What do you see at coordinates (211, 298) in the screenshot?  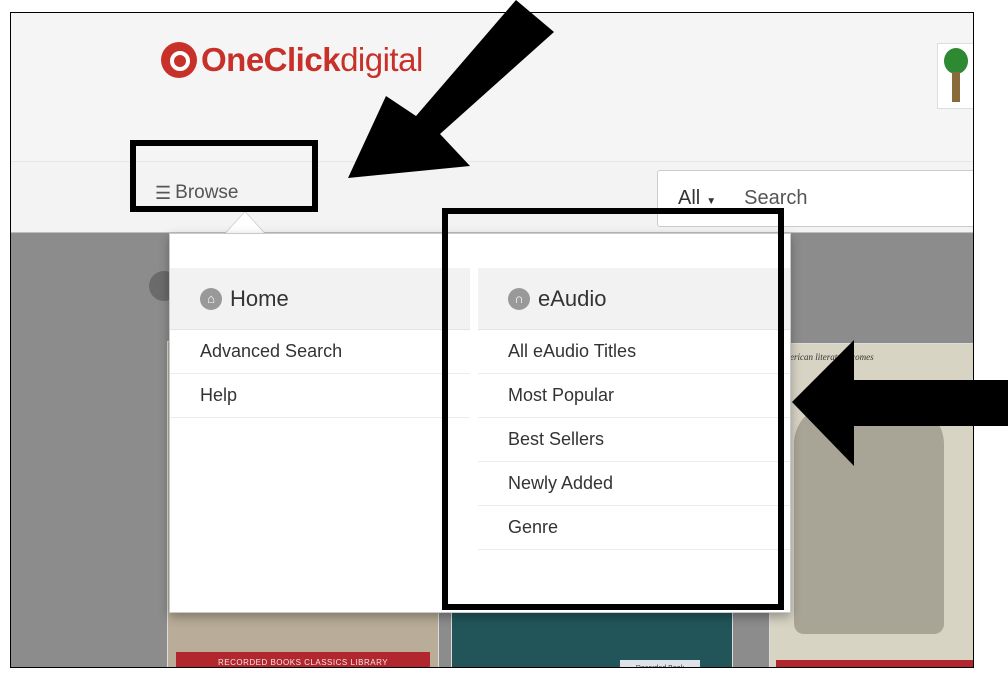 I see `home-icon: ⌂` at bounding box center [211, 298].